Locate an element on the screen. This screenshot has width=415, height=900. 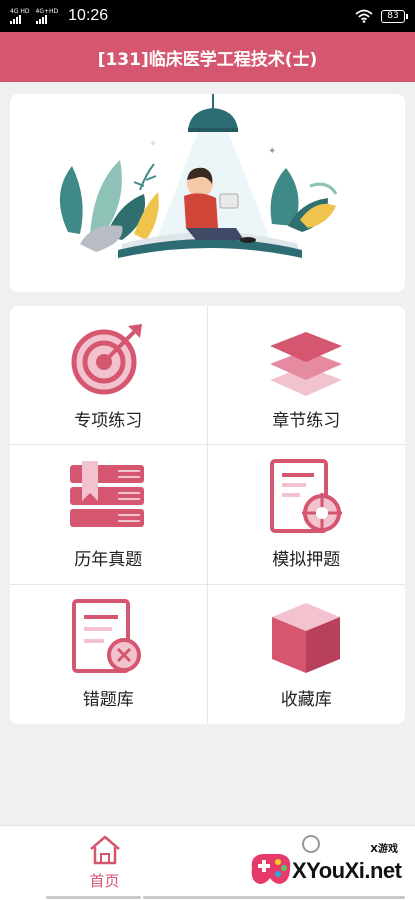
page-header: [131]临床医学工程技术(士) is located at coordinates (207, 57).